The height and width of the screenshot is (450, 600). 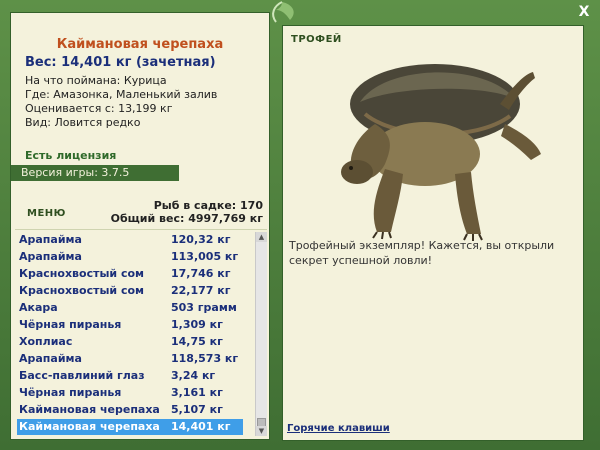 I want to click on fish-weight: Вес: 14,401 кг (зачетная), so click(x=120, y=62).